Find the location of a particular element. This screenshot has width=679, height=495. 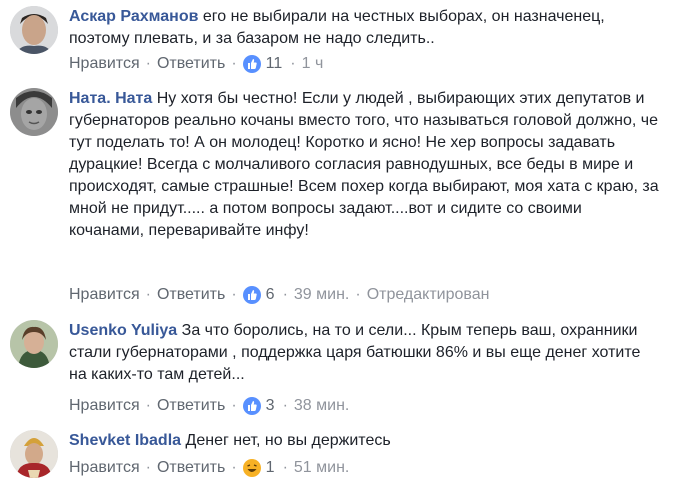

reaction-count: 11 is located at coordinates (274, 64).